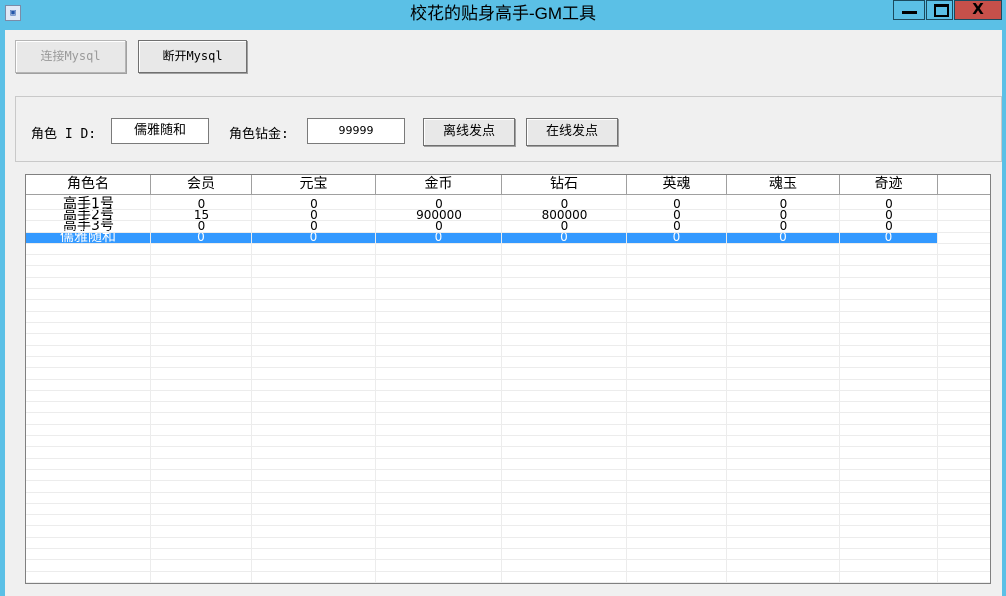  What do you see at coordinates (88, 237) in the screenshot?
I see `table-cell: 儒雅随和` at bounding box center [88, 237].